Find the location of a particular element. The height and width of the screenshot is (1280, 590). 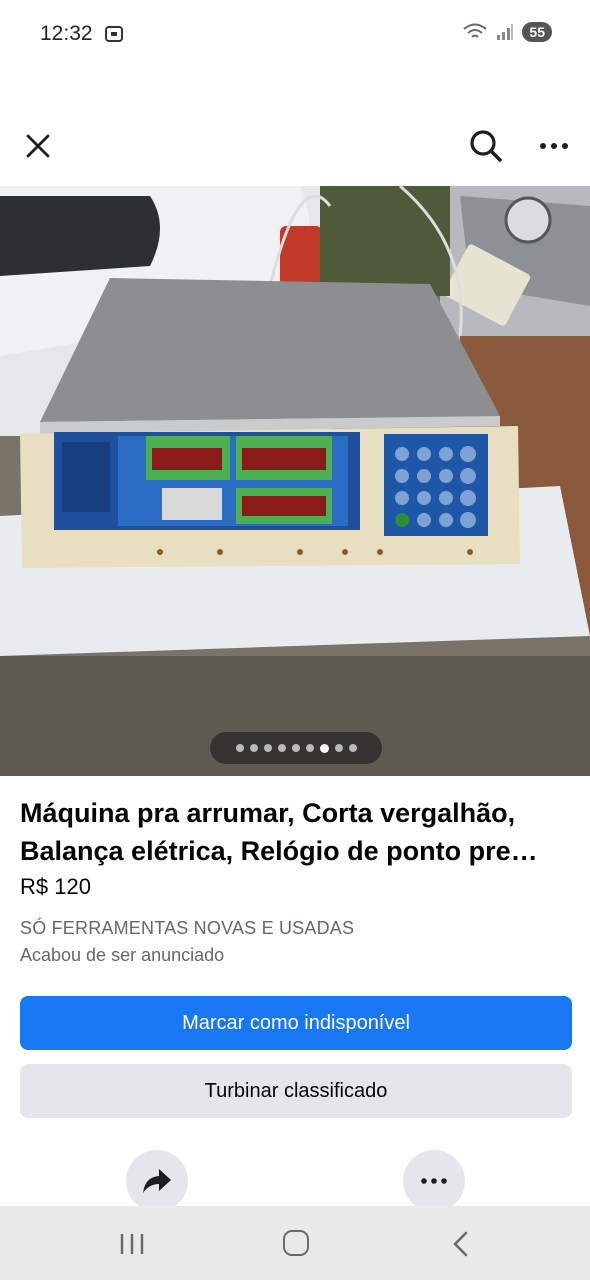

battery-indicator: 55 is located at coordinates (537, 32).